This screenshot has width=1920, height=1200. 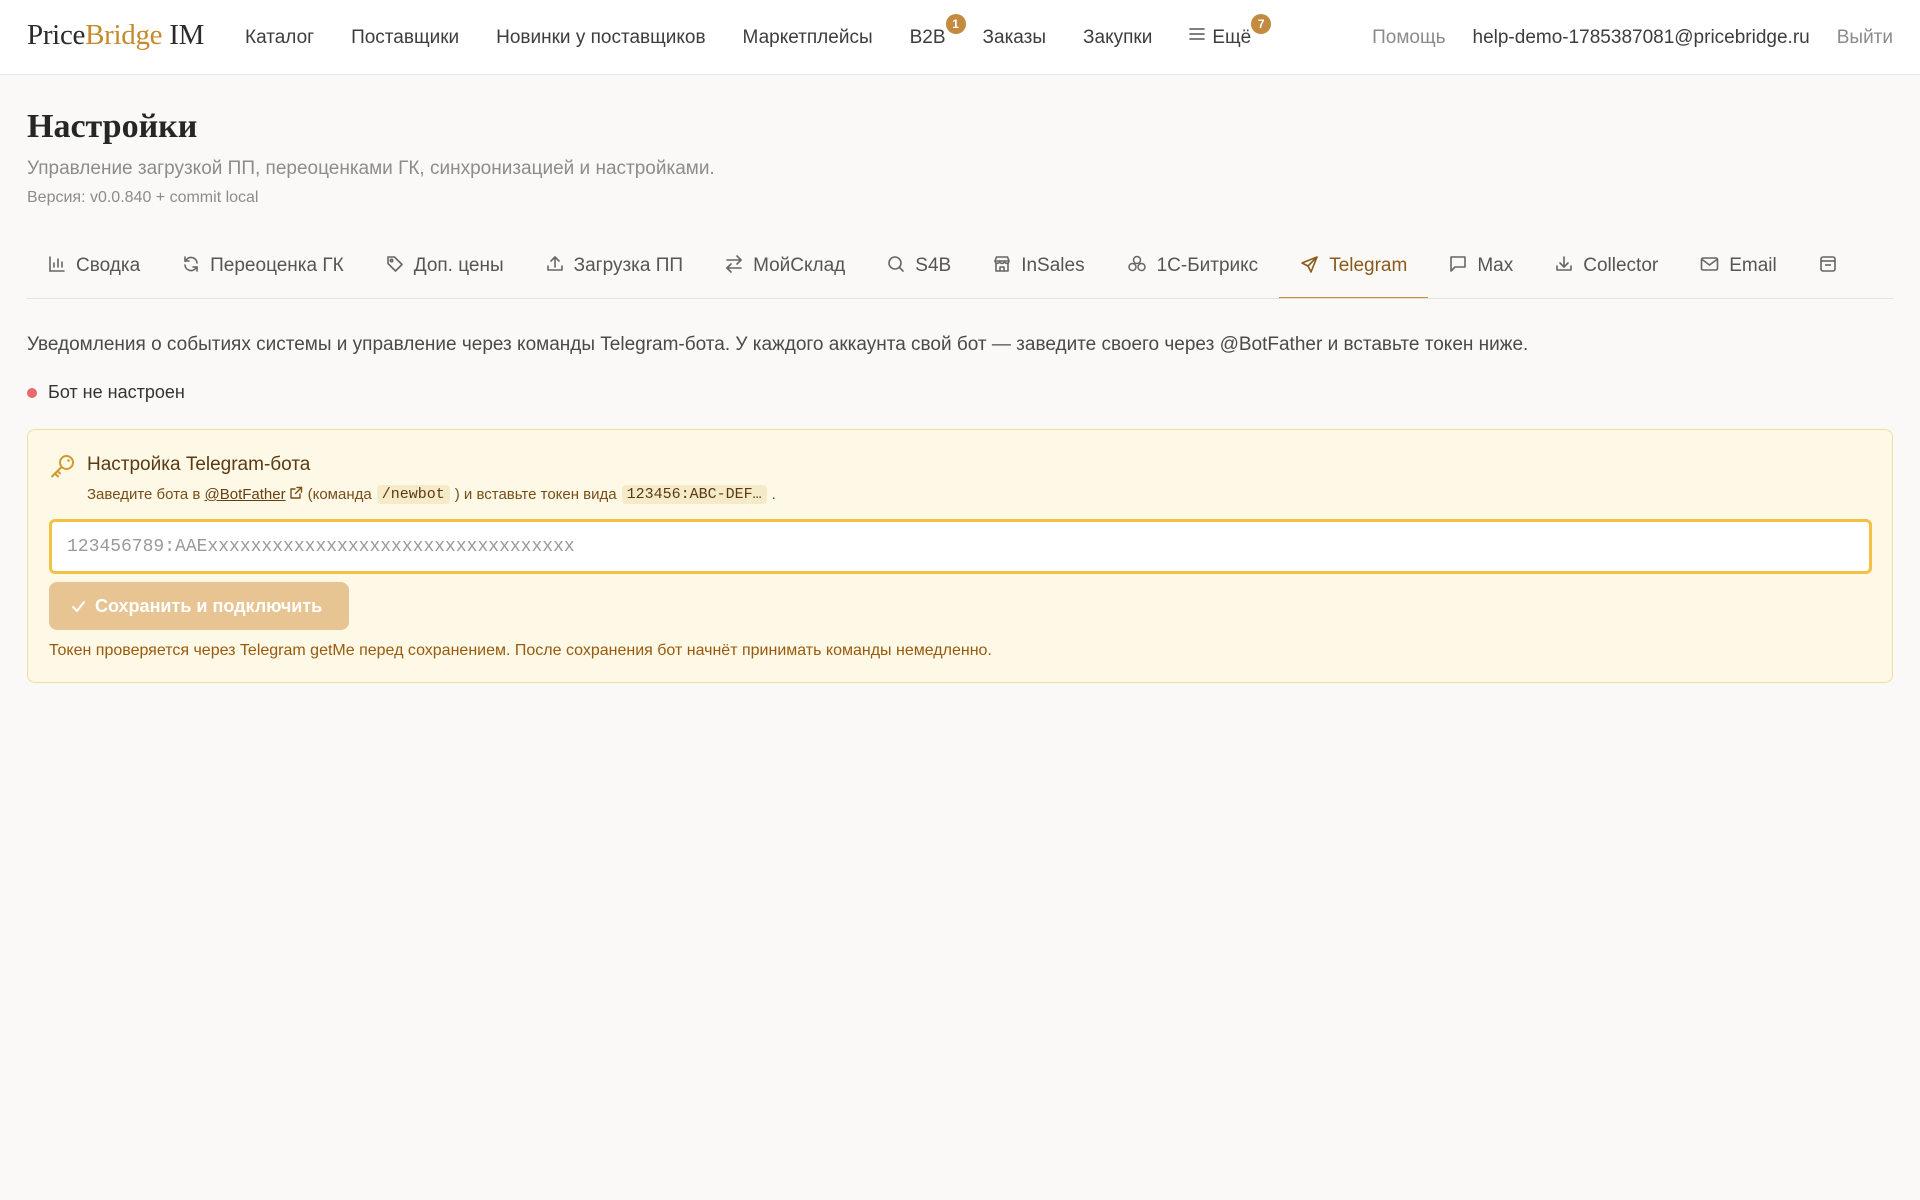 What do you see at coordinates (1865, 38) in the screenshot?
I see `logout-link: Выйти` at bounding box center [1865, 38].